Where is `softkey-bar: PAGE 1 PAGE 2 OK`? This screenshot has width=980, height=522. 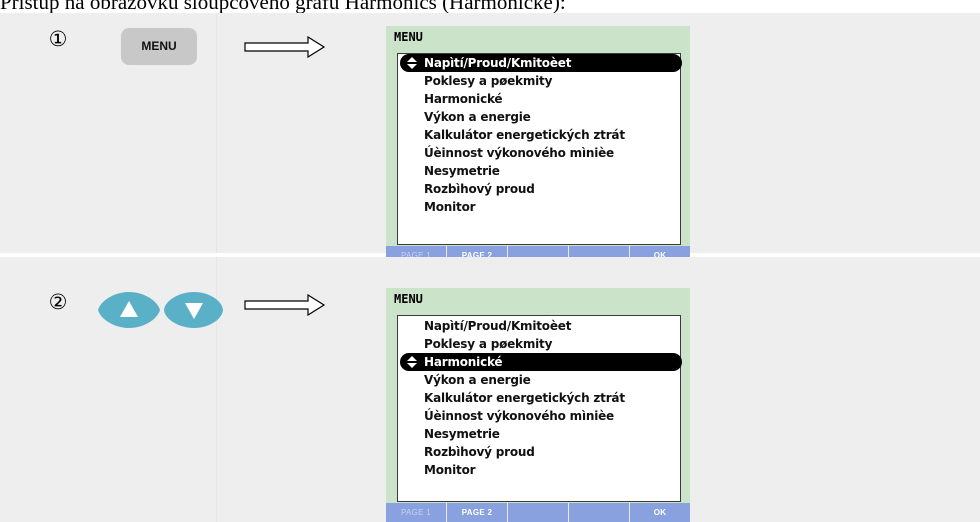 softkey-bar: PAGE 1 PAGE 2 OK is located at coordinates (538, 512).